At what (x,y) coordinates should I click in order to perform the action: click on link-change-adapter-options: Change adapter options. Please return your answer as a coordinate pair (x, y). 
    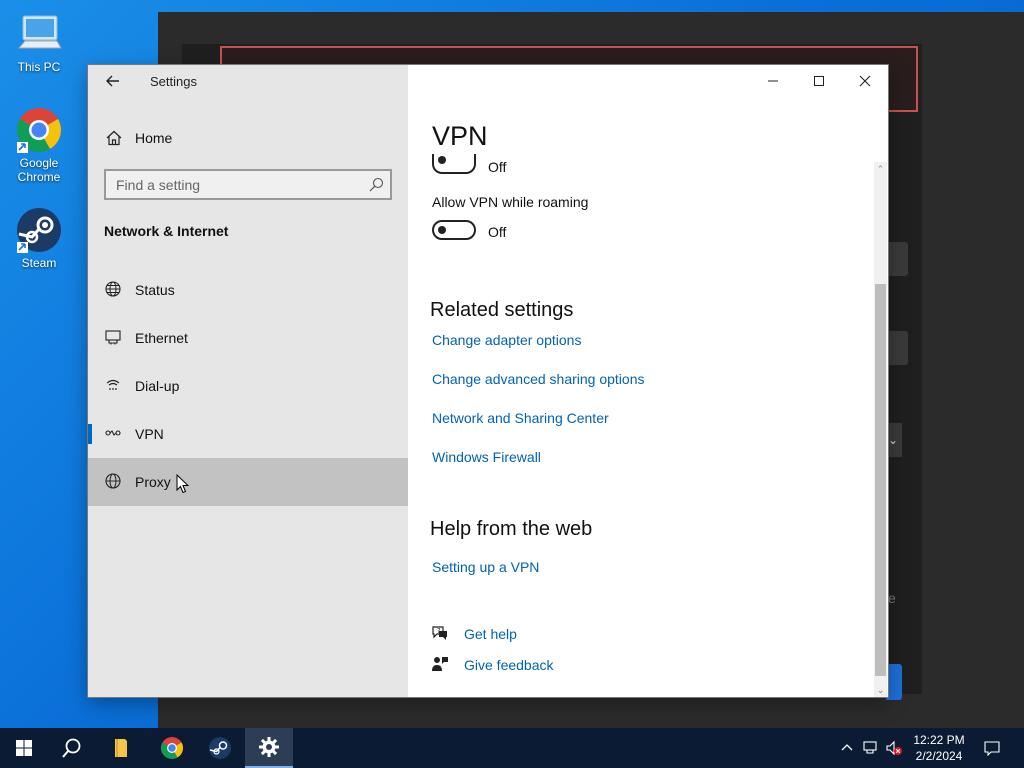
    Looking at the image, I should click on (506, 340).